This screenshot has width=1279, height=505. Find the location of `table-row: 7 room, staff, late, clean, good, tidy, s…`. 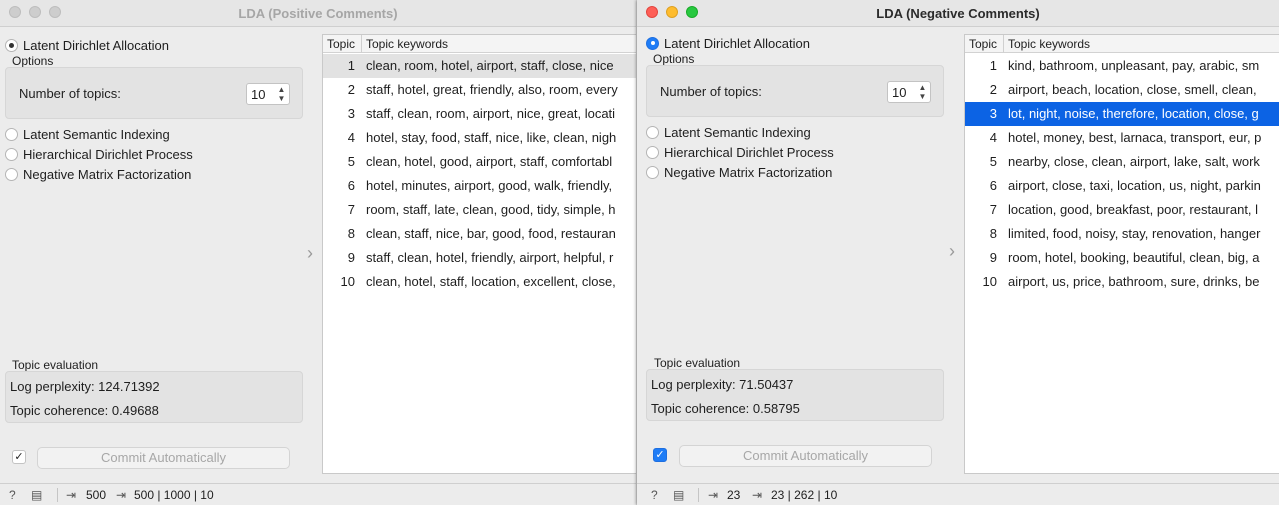

table-row: 7 room, staff, late, clean, good, tidy, s… is located at coordinates (479, 210).